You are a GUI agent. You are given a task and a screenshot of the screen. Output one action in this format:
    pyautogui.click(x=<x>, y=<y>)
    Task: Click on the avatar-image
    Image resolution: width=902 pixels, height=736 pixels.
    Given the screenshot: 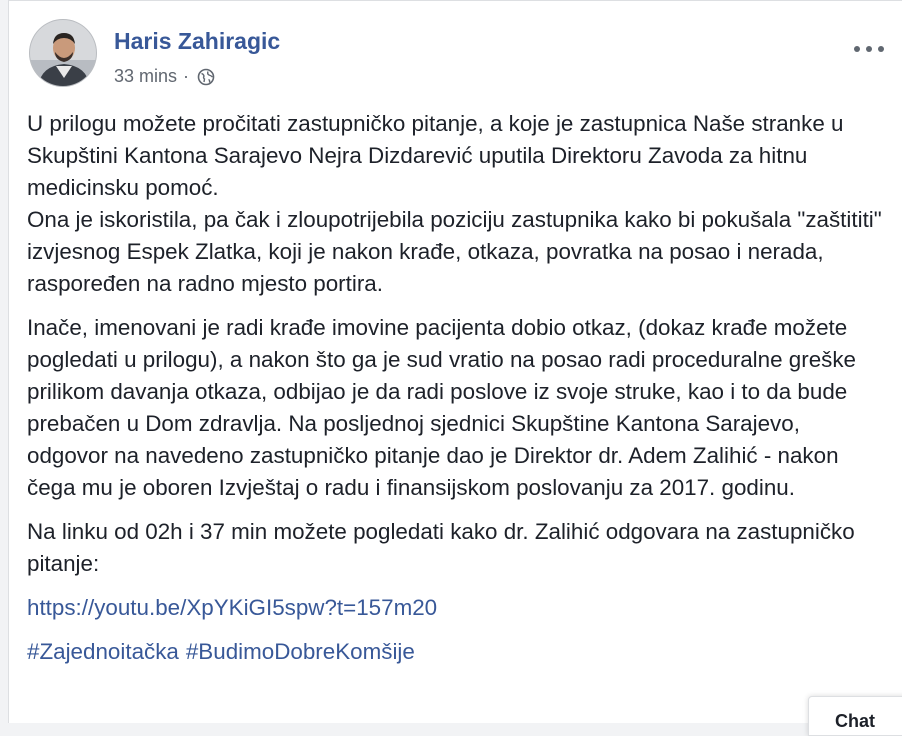 What is the action you would take?
    pyautogui.click(x=63, y=53)
    